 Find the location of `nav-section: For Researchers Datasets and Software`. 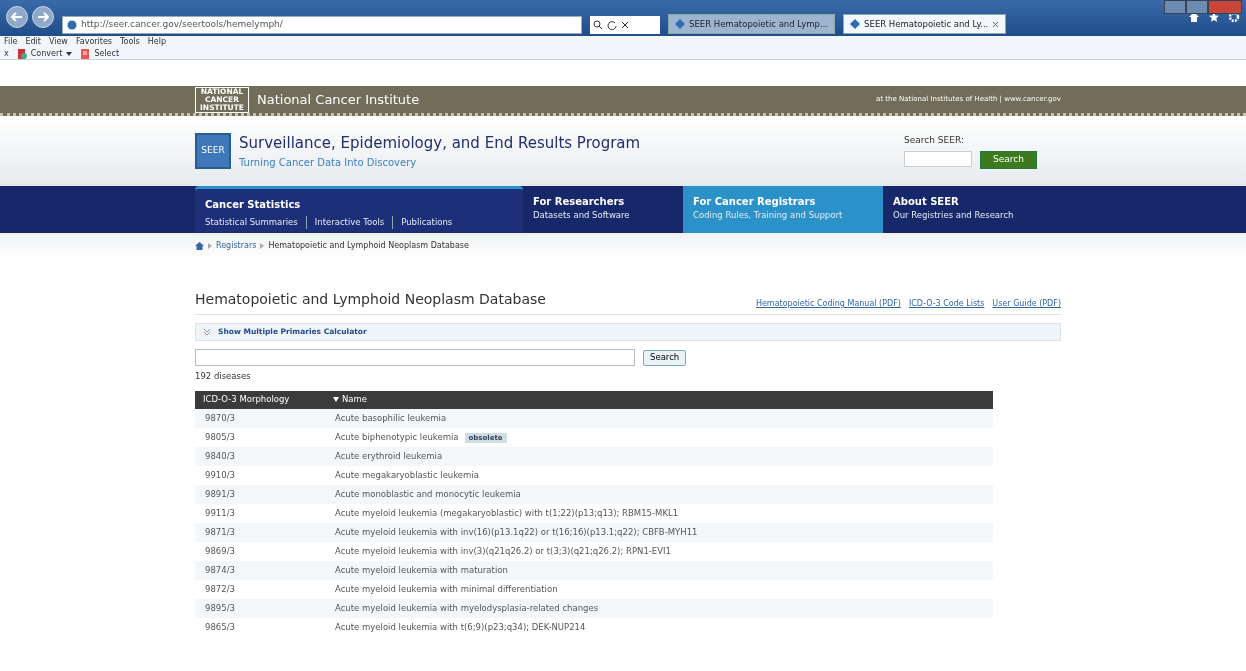

nav-section: For Researchers Datasets and Software is located at coordinates (603, 209).